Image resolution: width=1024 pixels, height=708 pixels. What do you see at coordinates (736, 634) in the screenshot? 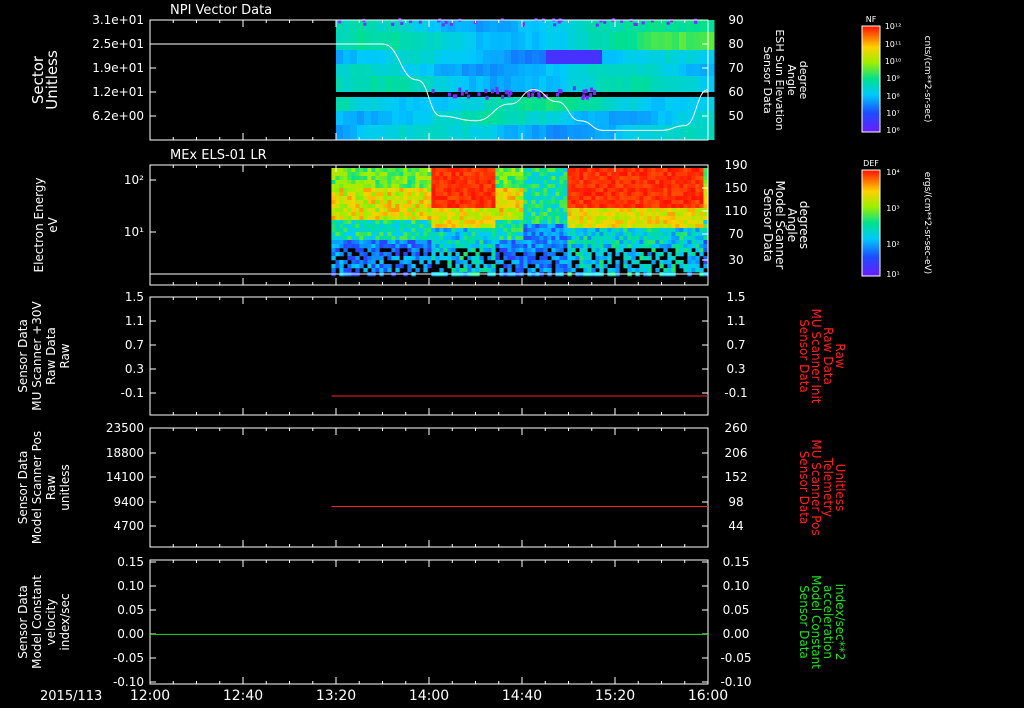
I see `const-ytick-right: 0.00` at bounding box center [736, 634].